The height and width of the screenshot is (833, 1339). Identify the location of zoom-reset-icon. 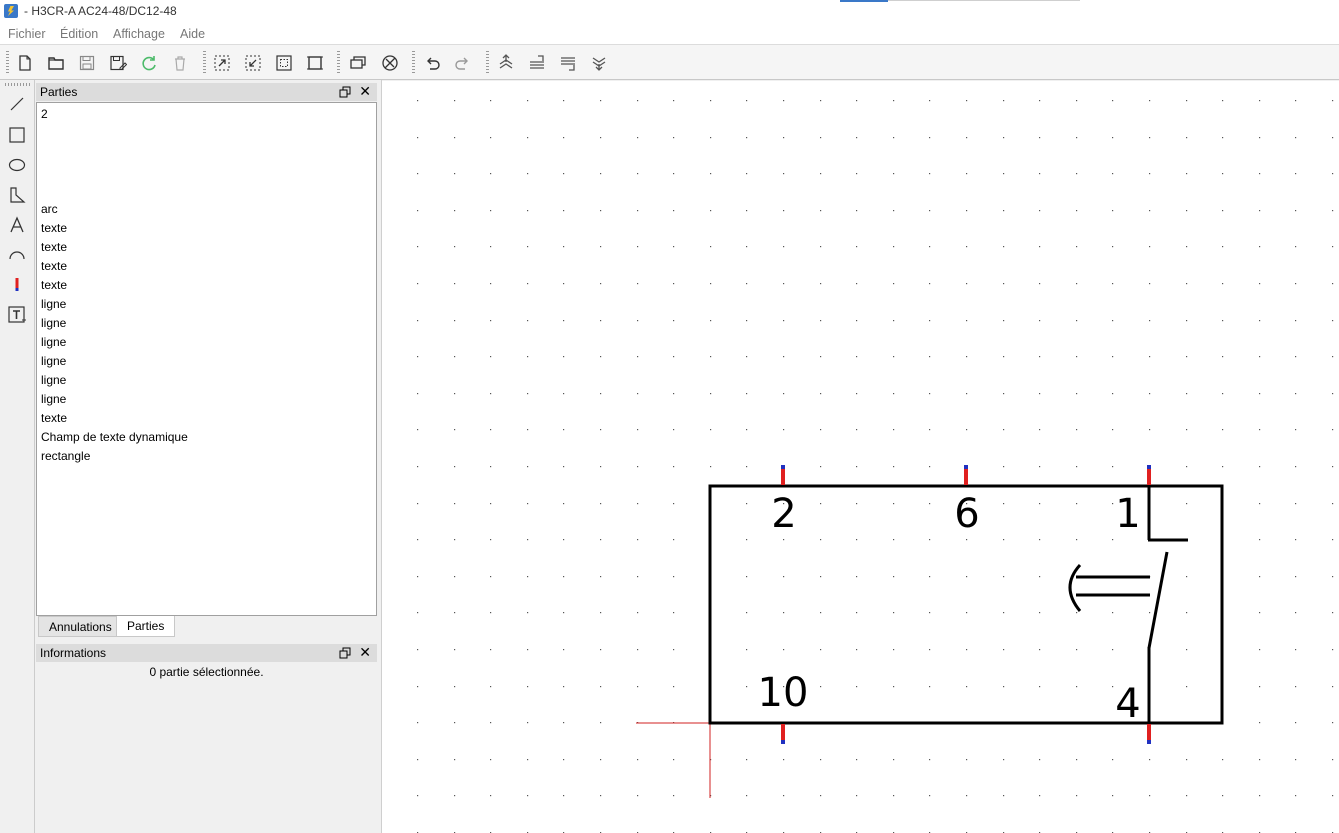
(315, 63).